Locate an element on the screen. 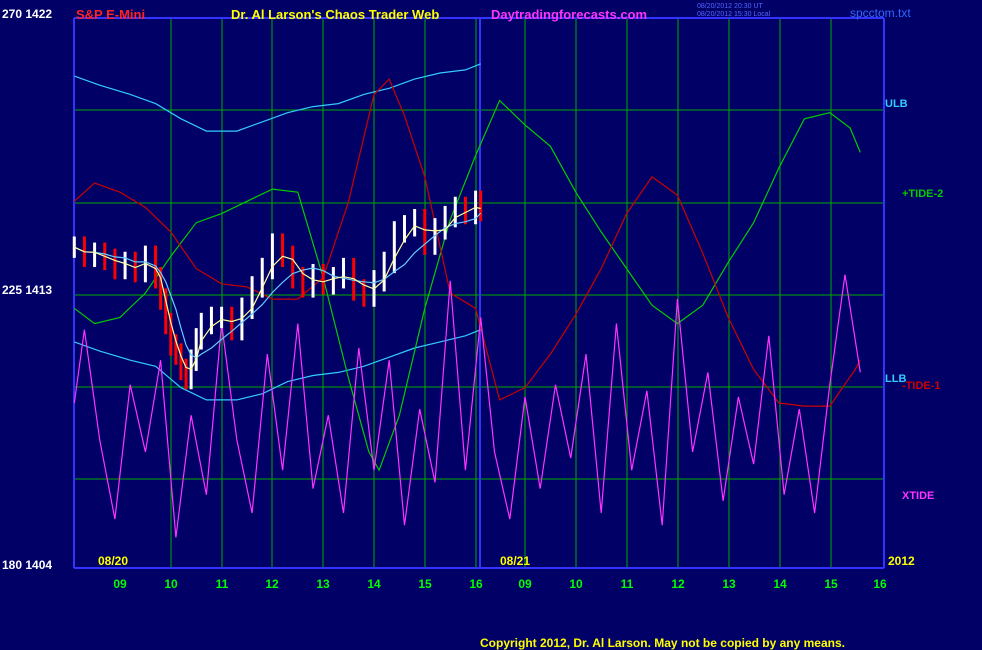  timestamp-ut: 08/20/2012 20:30 UT is located at coordinates (730, 6).